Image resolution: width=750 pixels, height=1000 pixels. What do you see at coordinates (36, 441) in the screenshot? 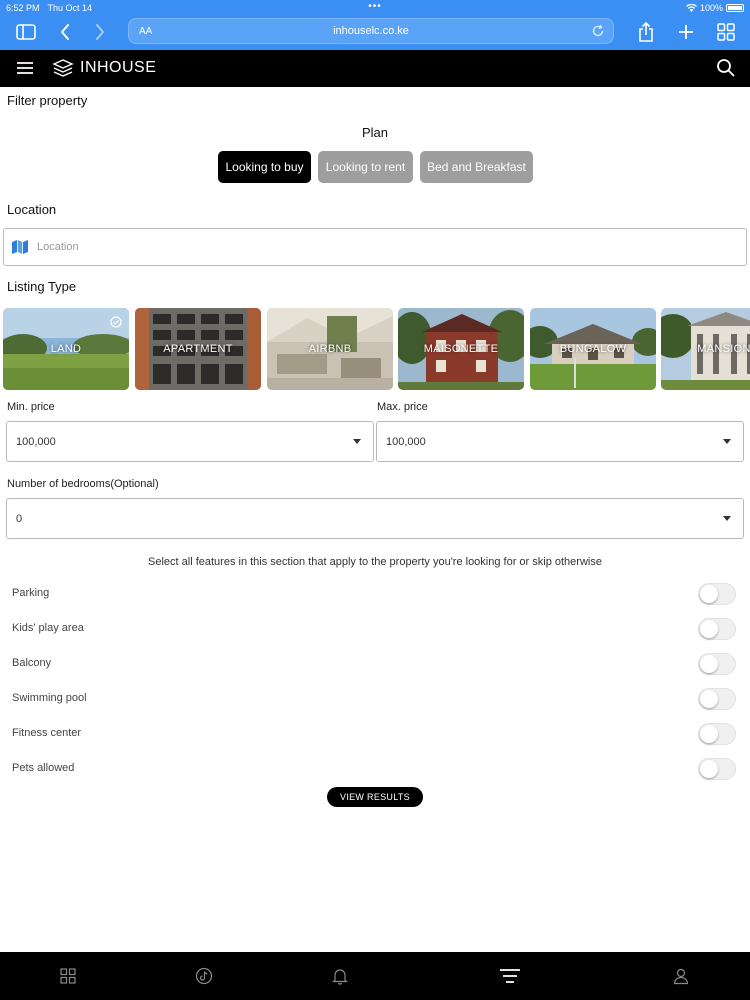
I see `min-price-value: 100,000` at bounding box center [36, 441].